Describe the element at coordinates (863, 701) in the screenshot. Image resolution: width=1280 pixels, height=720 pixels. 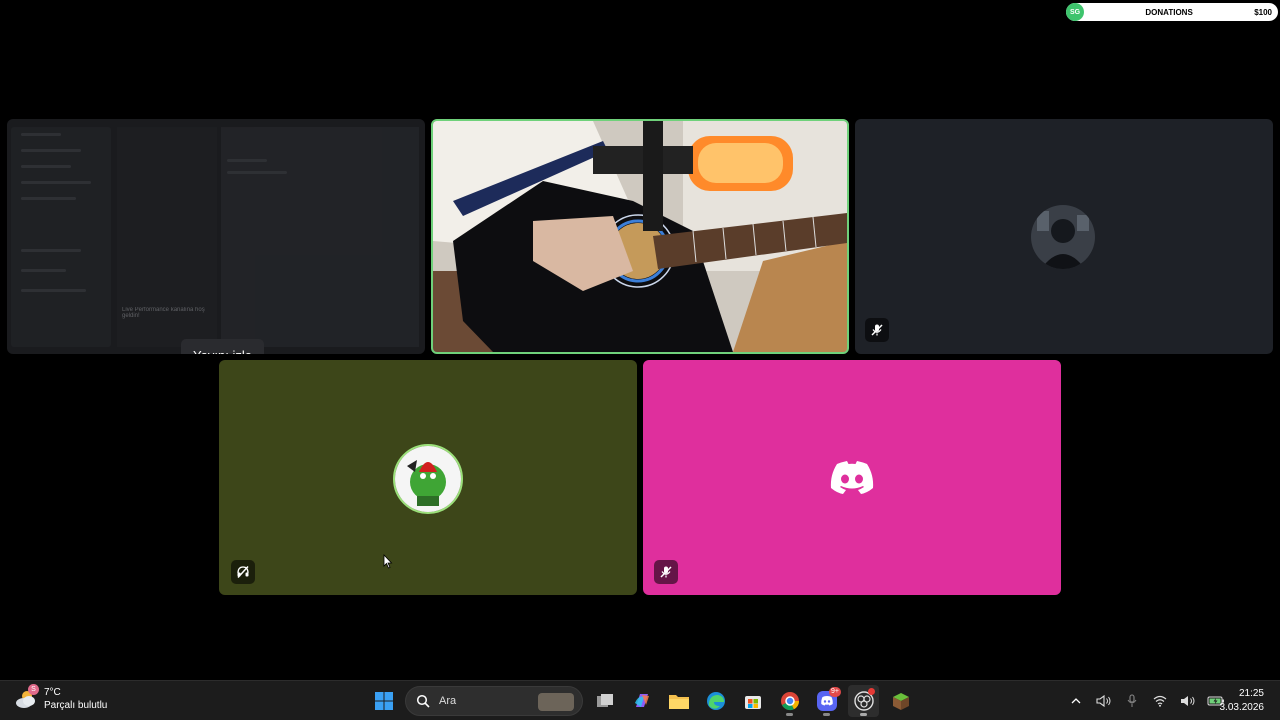
I see `obs-button` at that location.